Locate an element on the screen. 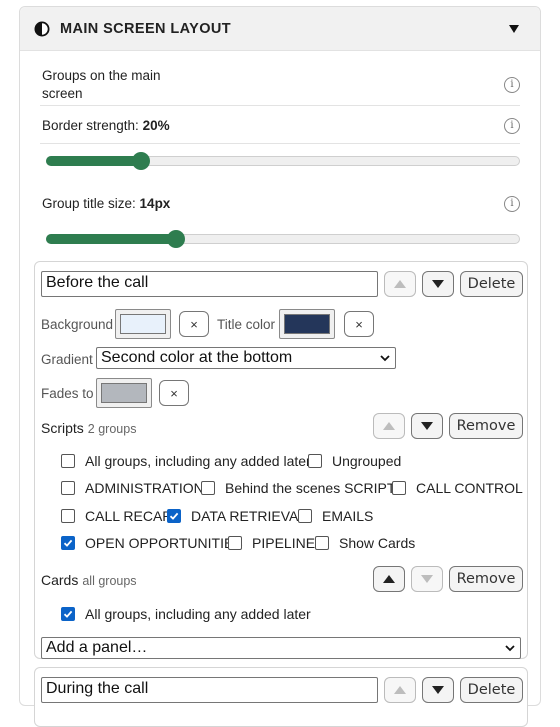  cards-move-up-button is located at coordinates (389, 579).